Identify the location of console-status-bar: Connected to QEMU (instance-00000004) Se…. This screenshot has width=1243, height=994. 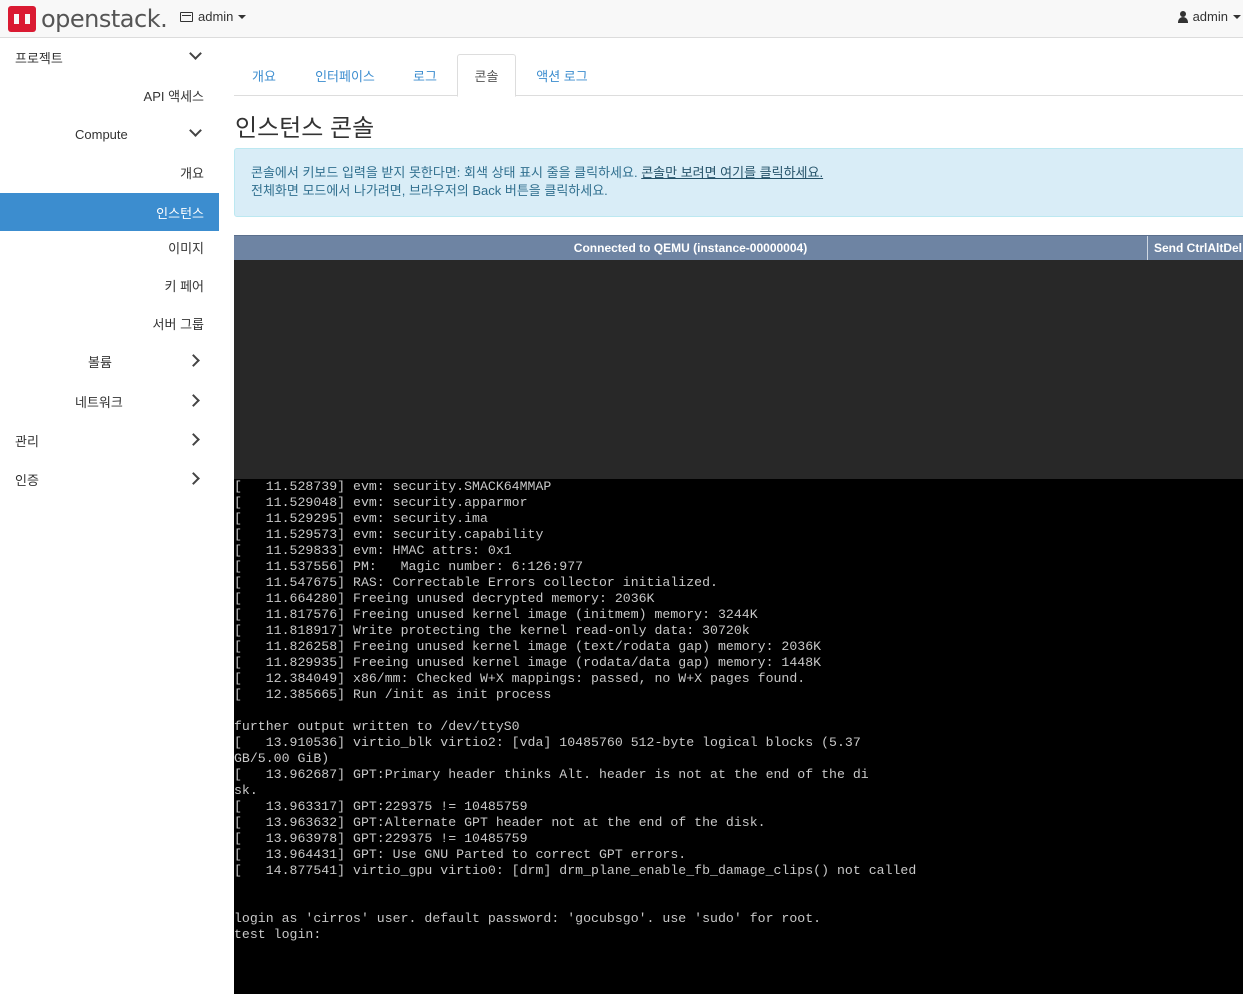
(738, 247).